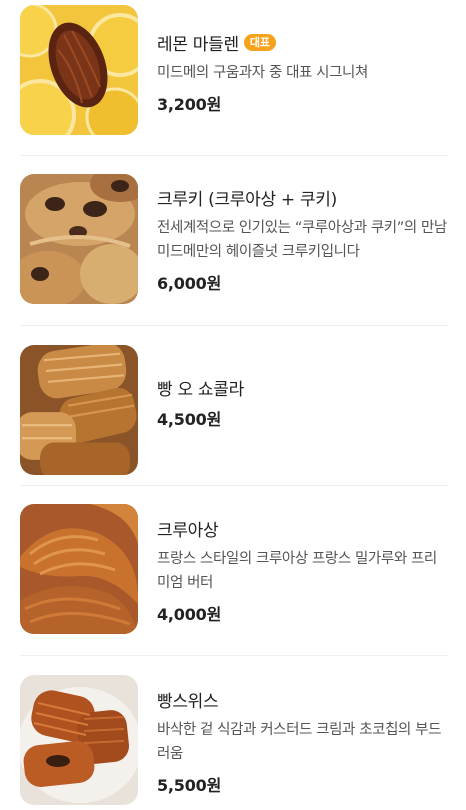 The height and width of the screenshot is (810, 466). What do you see at coordinates (188, 702) in the screenshot?
I see `item-name: 빵스위스` at bounding box center [188, 702].